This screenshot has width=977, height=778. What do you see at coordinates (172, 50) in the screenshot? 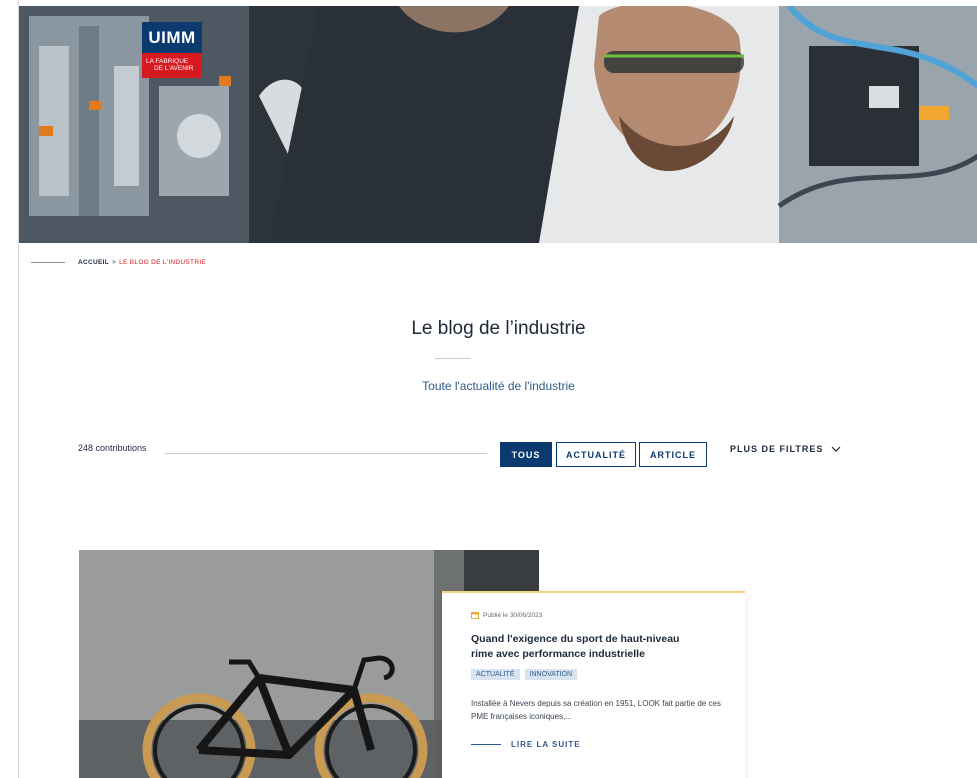
I see `uimm-logo: UIMM La Fabrique de l'Avenir` at bounding box center [172, 50].